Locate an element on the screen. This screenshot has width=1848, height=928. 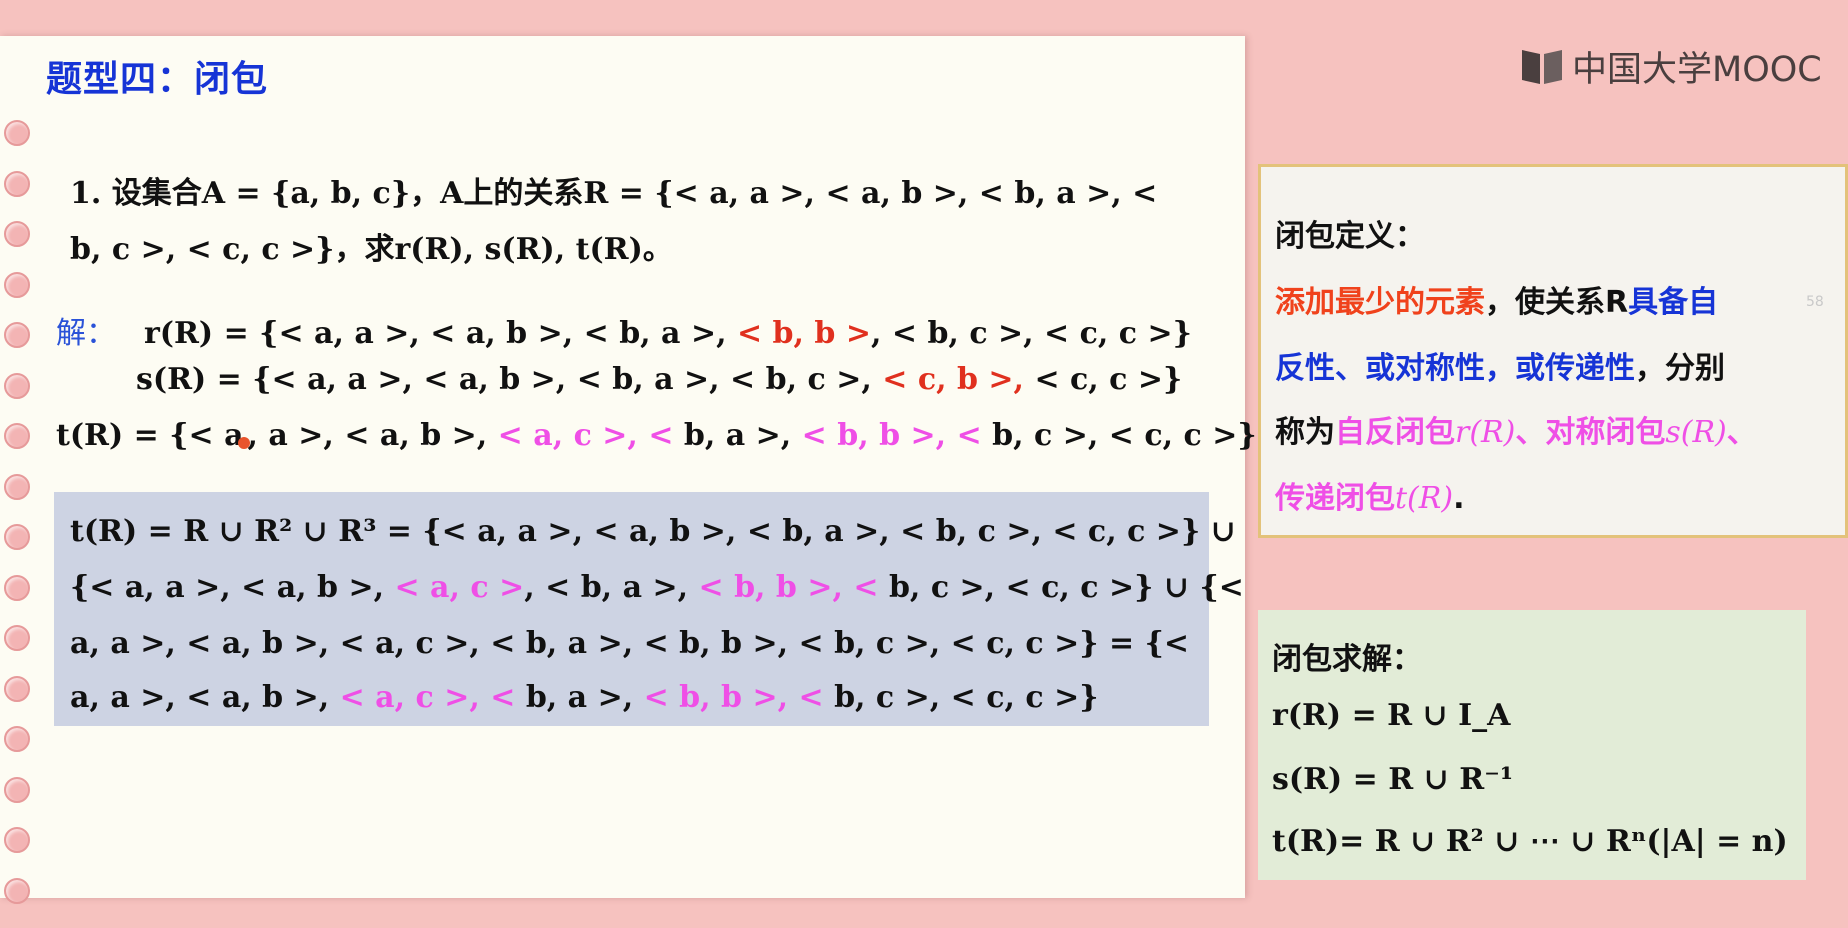
symmetric-closure-label: 对称闭包 is located at coordinates (1605, 432).